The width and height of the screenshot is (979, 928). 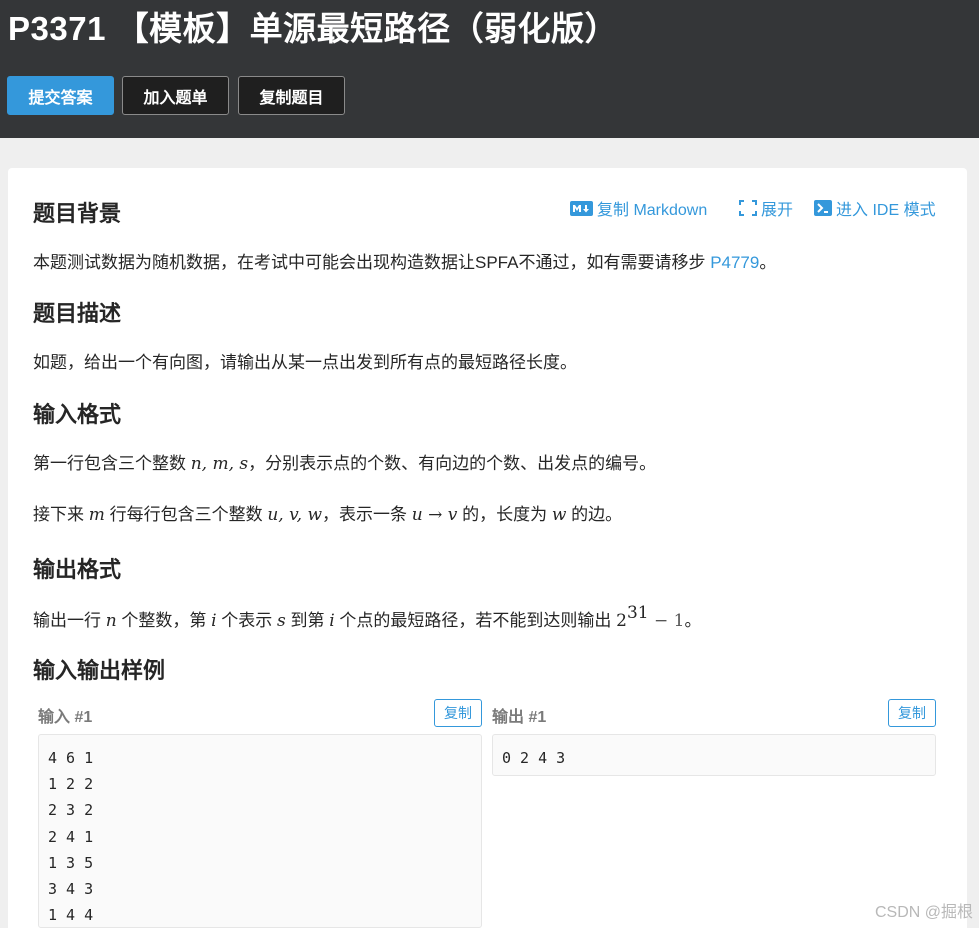 I want to click on output-sample-box: 0 2 4 3, so click(x=714, y=755).